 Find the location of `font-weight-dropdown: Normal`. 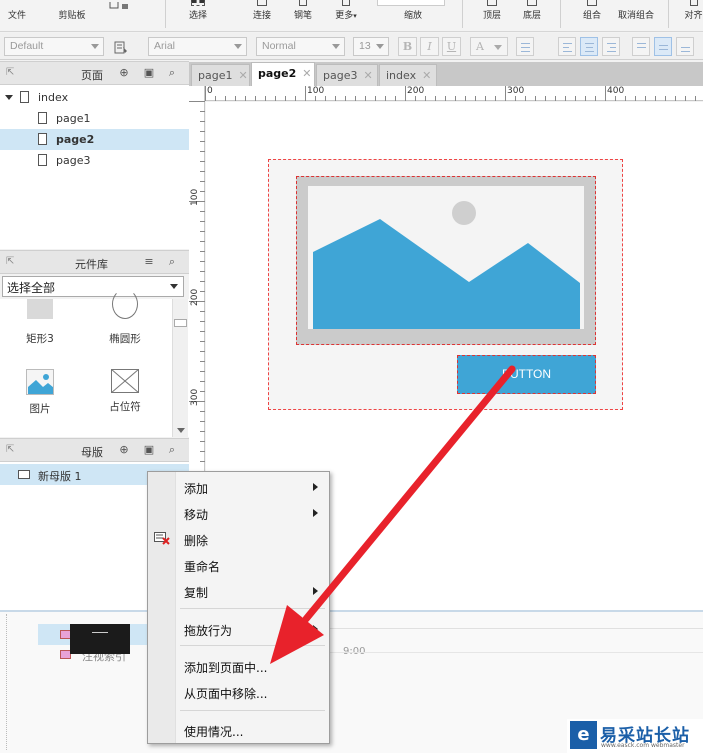

font-weight-dropdown: Normal is located at coordinates (300, 46).